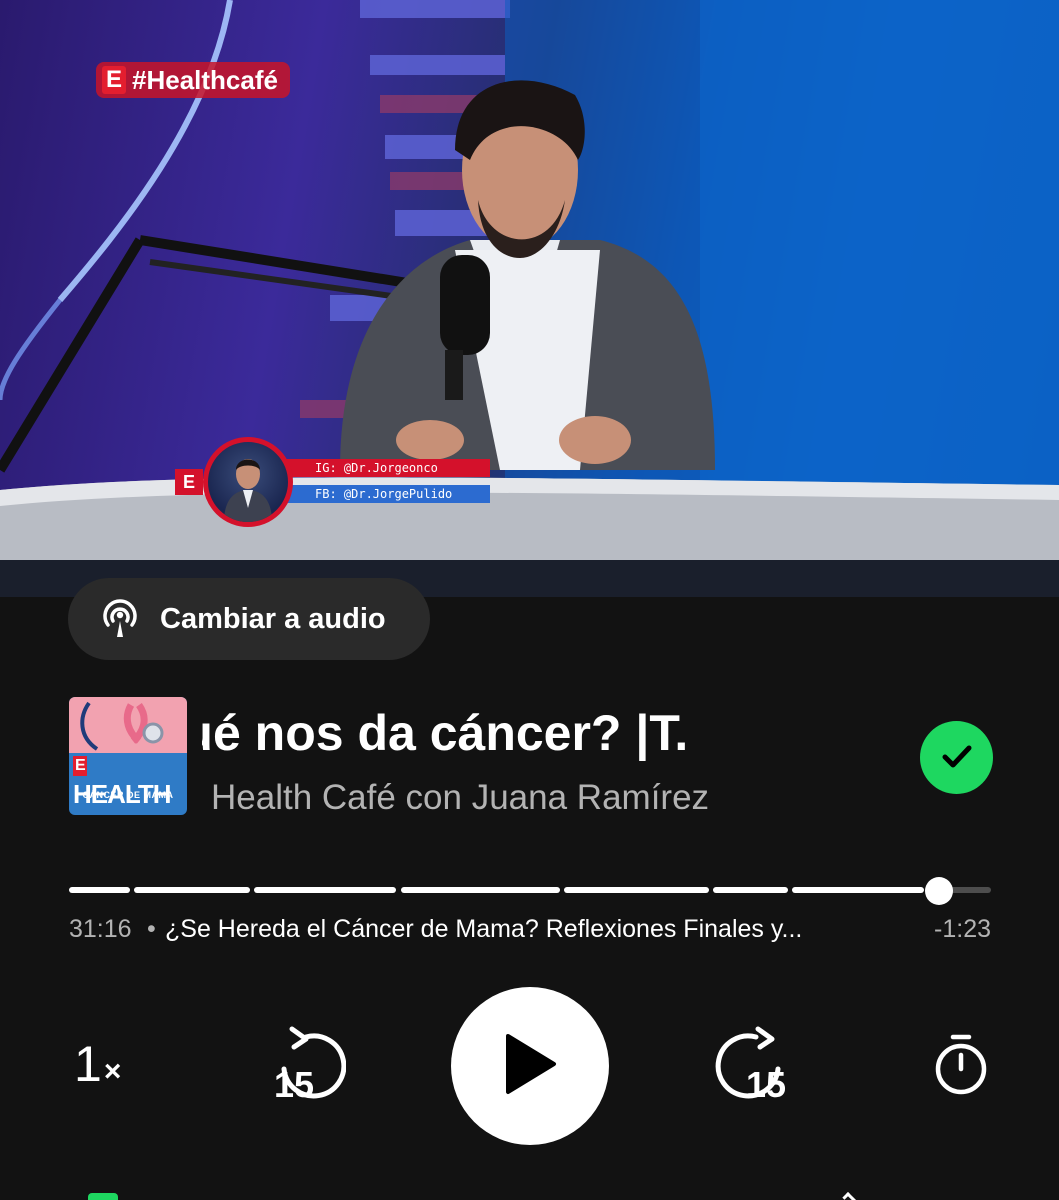  I want to click on remaining-time: -1:23, so click(962, 929).